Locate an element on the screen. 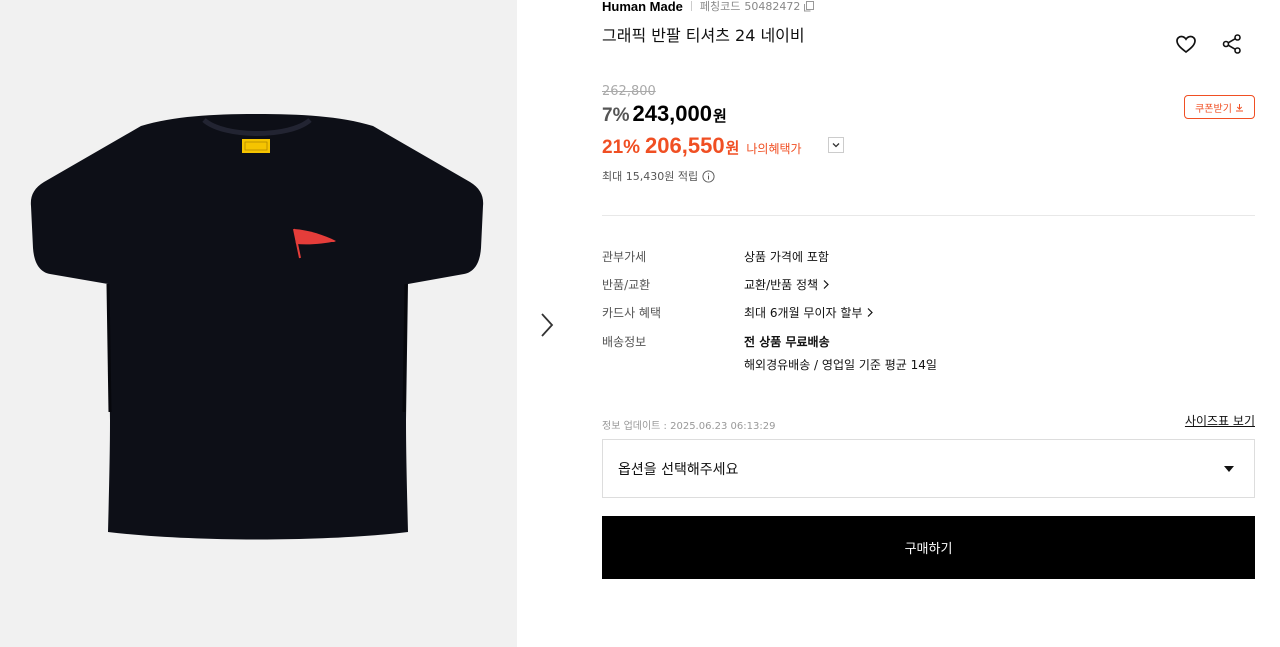 The image size is (1280, 647). copy-icon is located at coordinates (809, 6).